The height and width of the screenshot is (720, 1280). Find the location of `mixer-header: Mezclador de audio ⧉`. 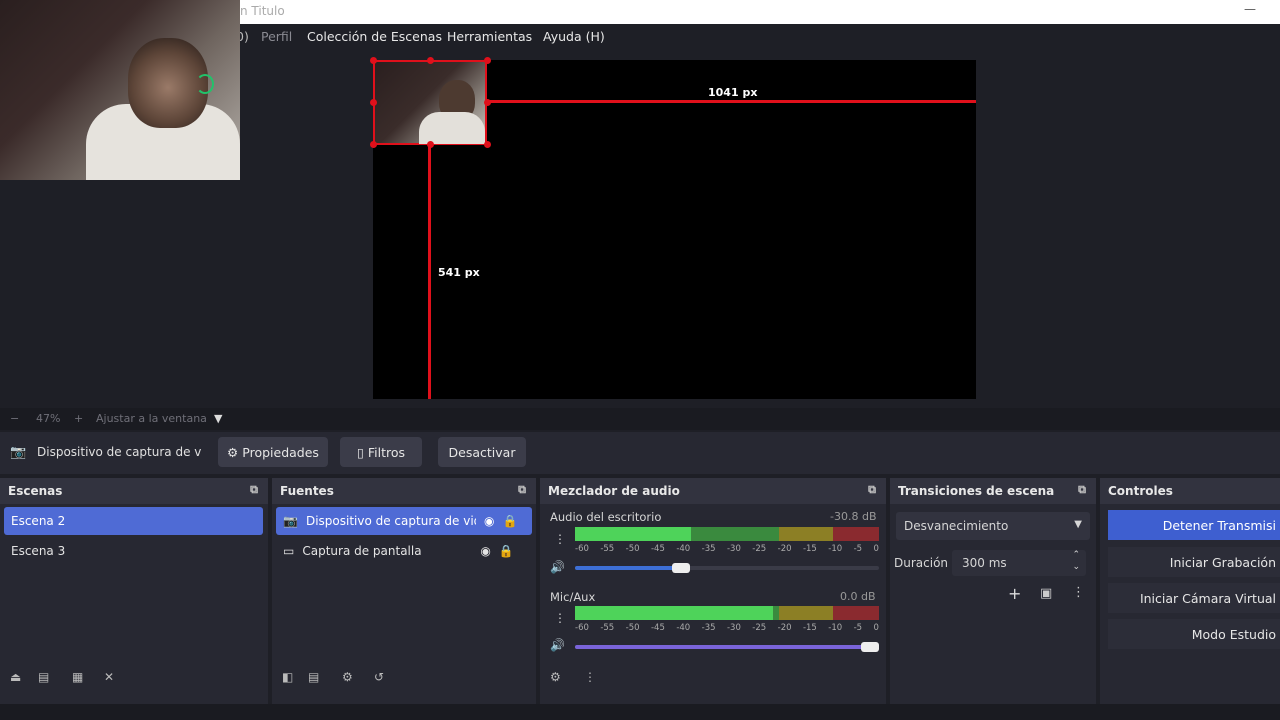

mixer-header: Mezclador de audio ⧉ is located at coordinates (713, 491).